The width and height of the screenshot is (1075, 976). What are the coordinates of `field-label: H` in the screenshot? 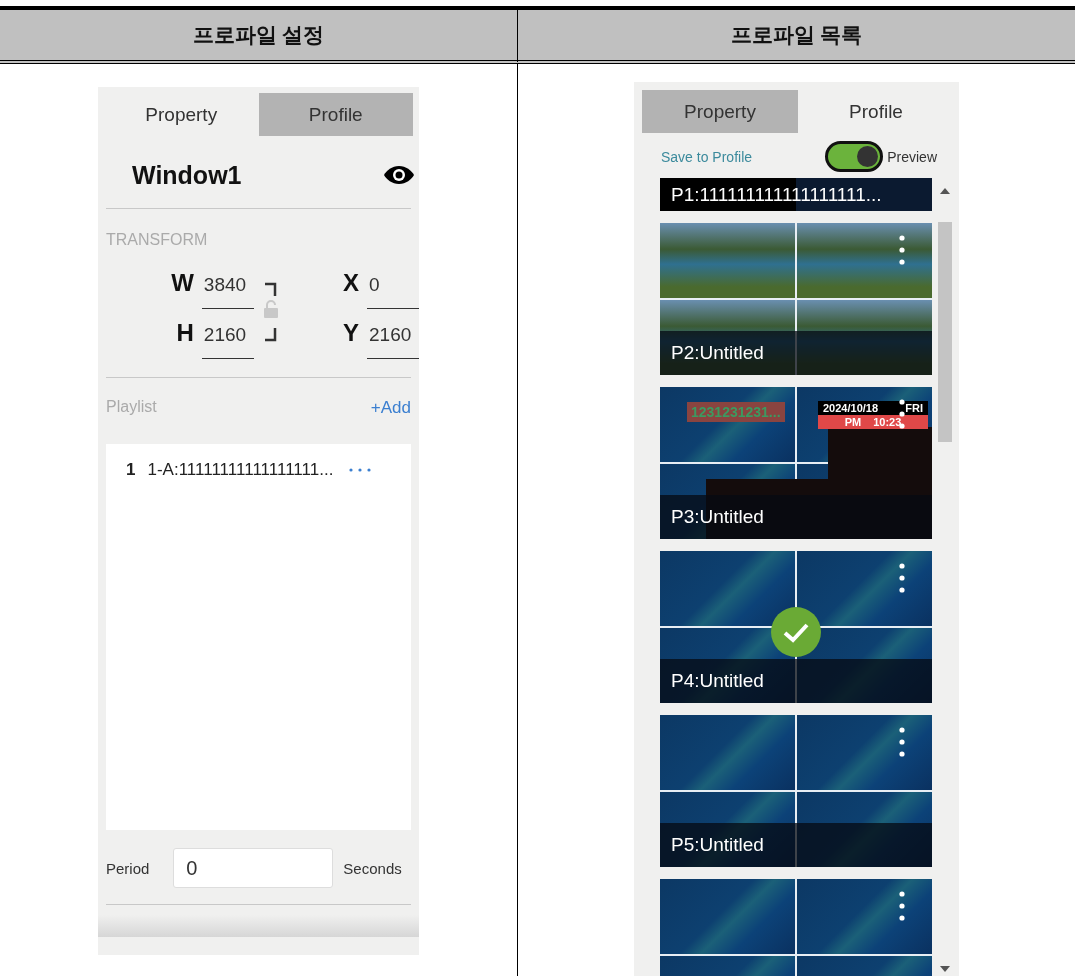 It's located at (185, 333).